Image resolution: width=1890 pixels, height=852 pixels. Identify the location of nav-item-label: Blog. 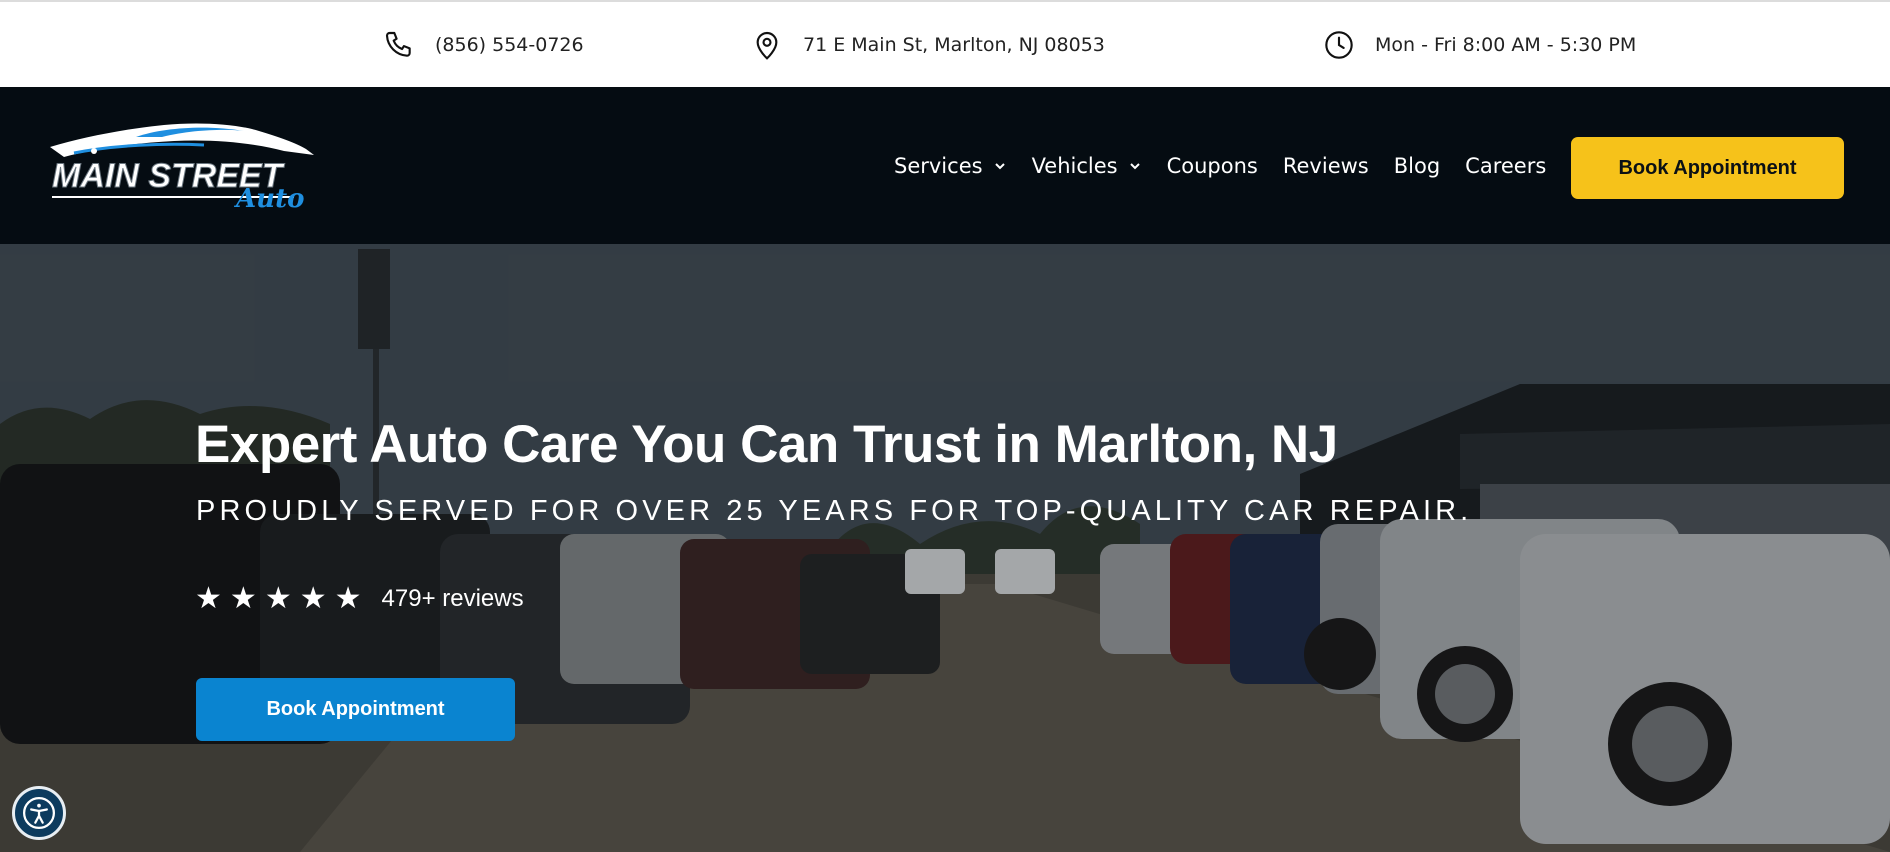
(1417, 165).